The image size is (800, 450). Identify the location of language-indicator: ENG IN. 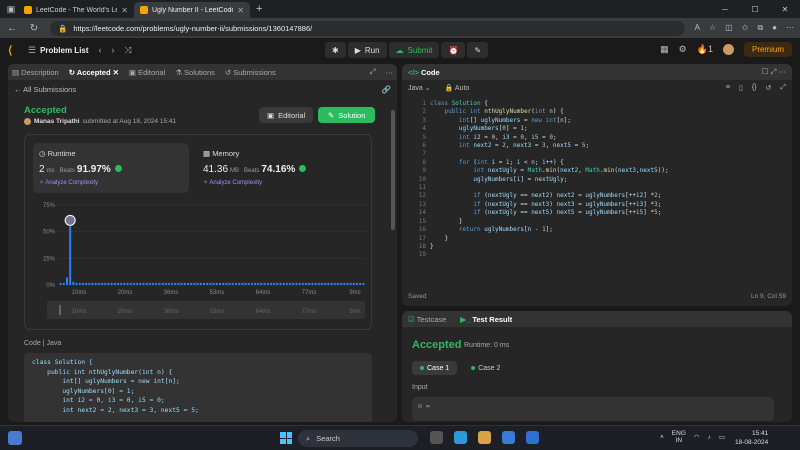
(679, 437).